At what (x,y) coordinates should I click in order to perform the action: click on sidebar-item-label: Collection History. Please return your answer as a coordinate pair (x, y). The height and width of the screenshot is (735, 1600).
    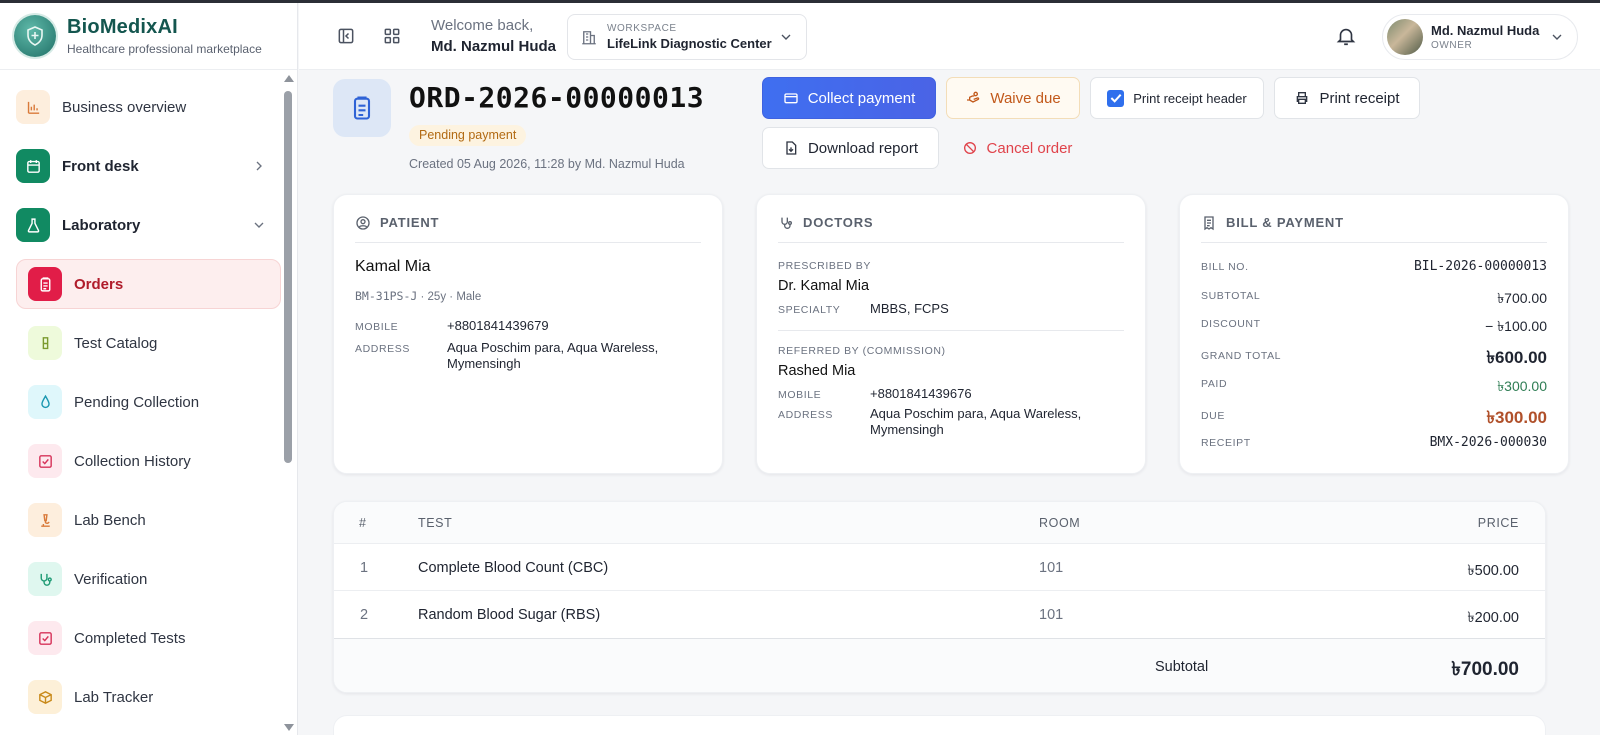
    Looking at the image, I should click on (132, 461).